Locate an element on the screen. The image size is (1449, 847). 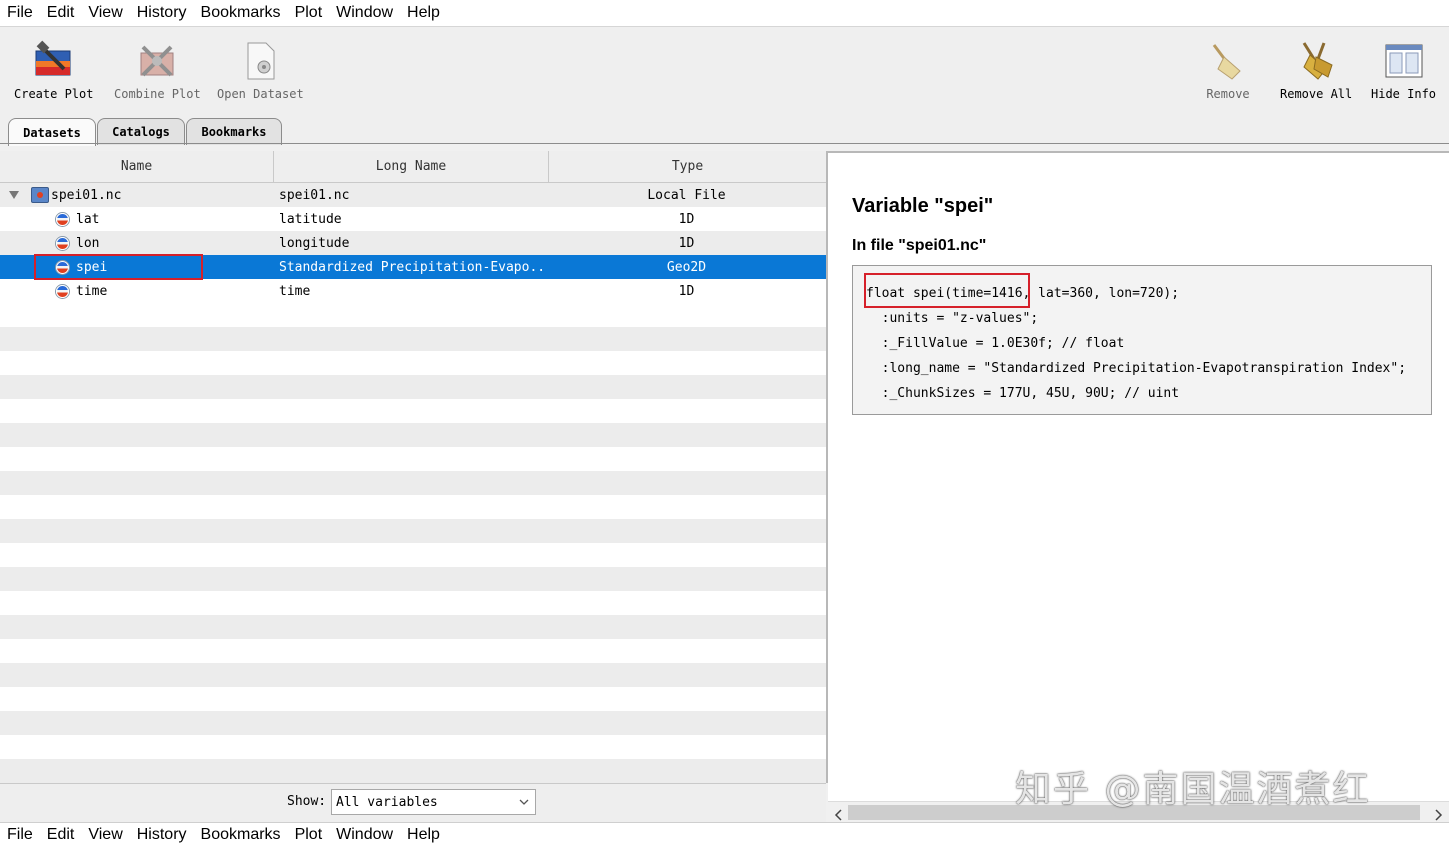
row-long-name: spei01.nc is located at coordinates (314, 195).